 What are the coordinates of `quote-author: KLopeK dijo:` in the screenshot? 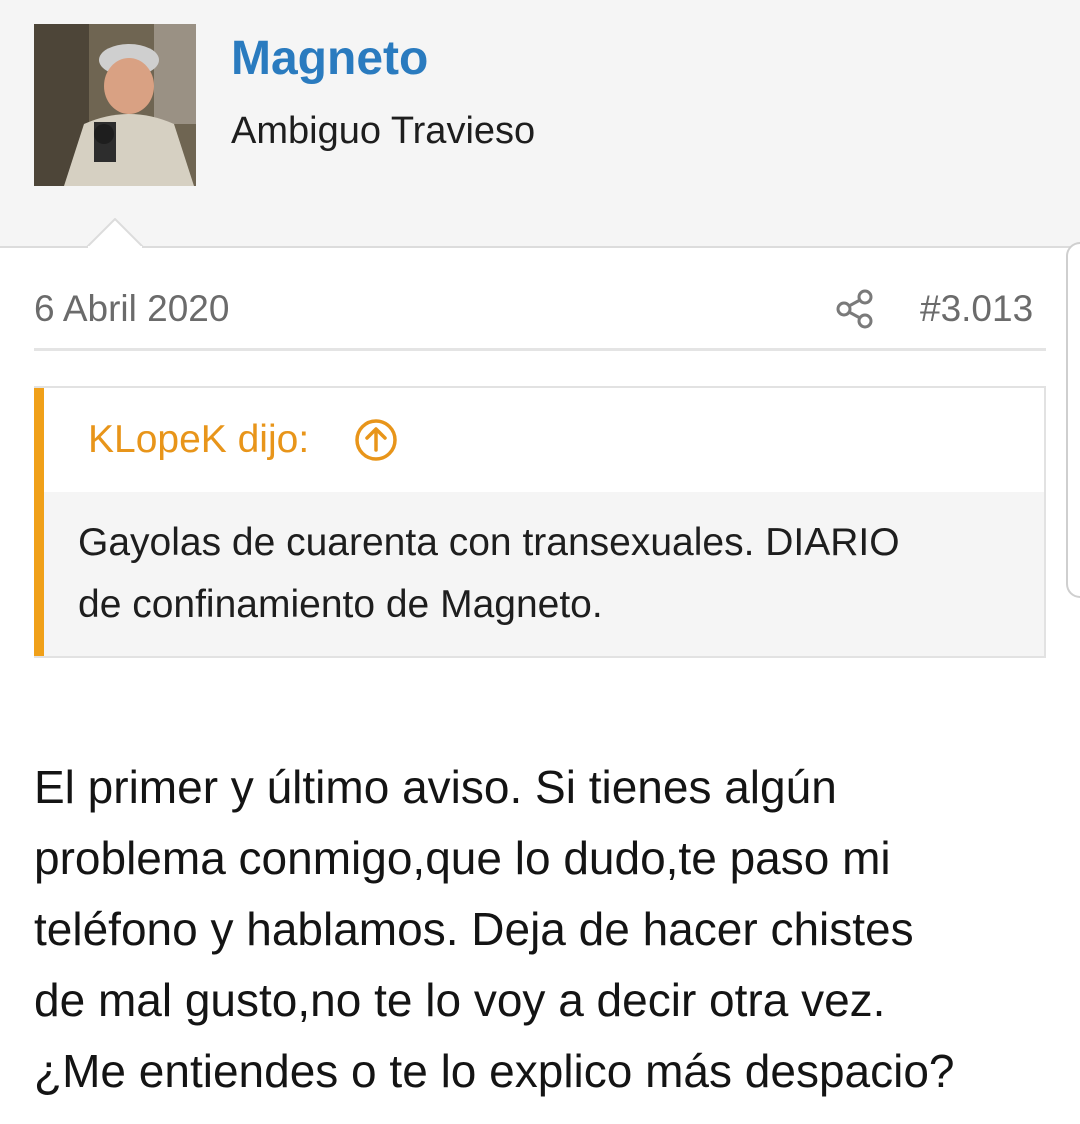 It's located at (198, 440).